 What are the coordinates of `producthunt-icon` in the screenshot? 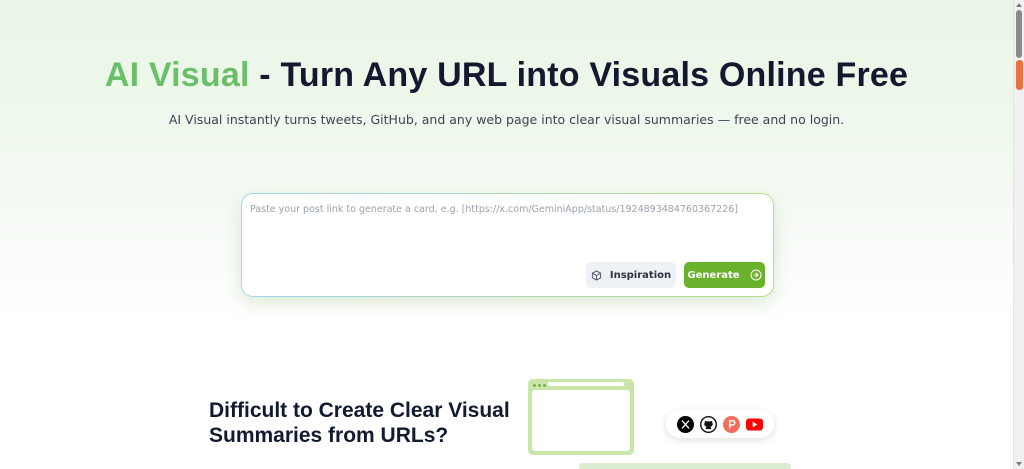 It's located at (731, 424).